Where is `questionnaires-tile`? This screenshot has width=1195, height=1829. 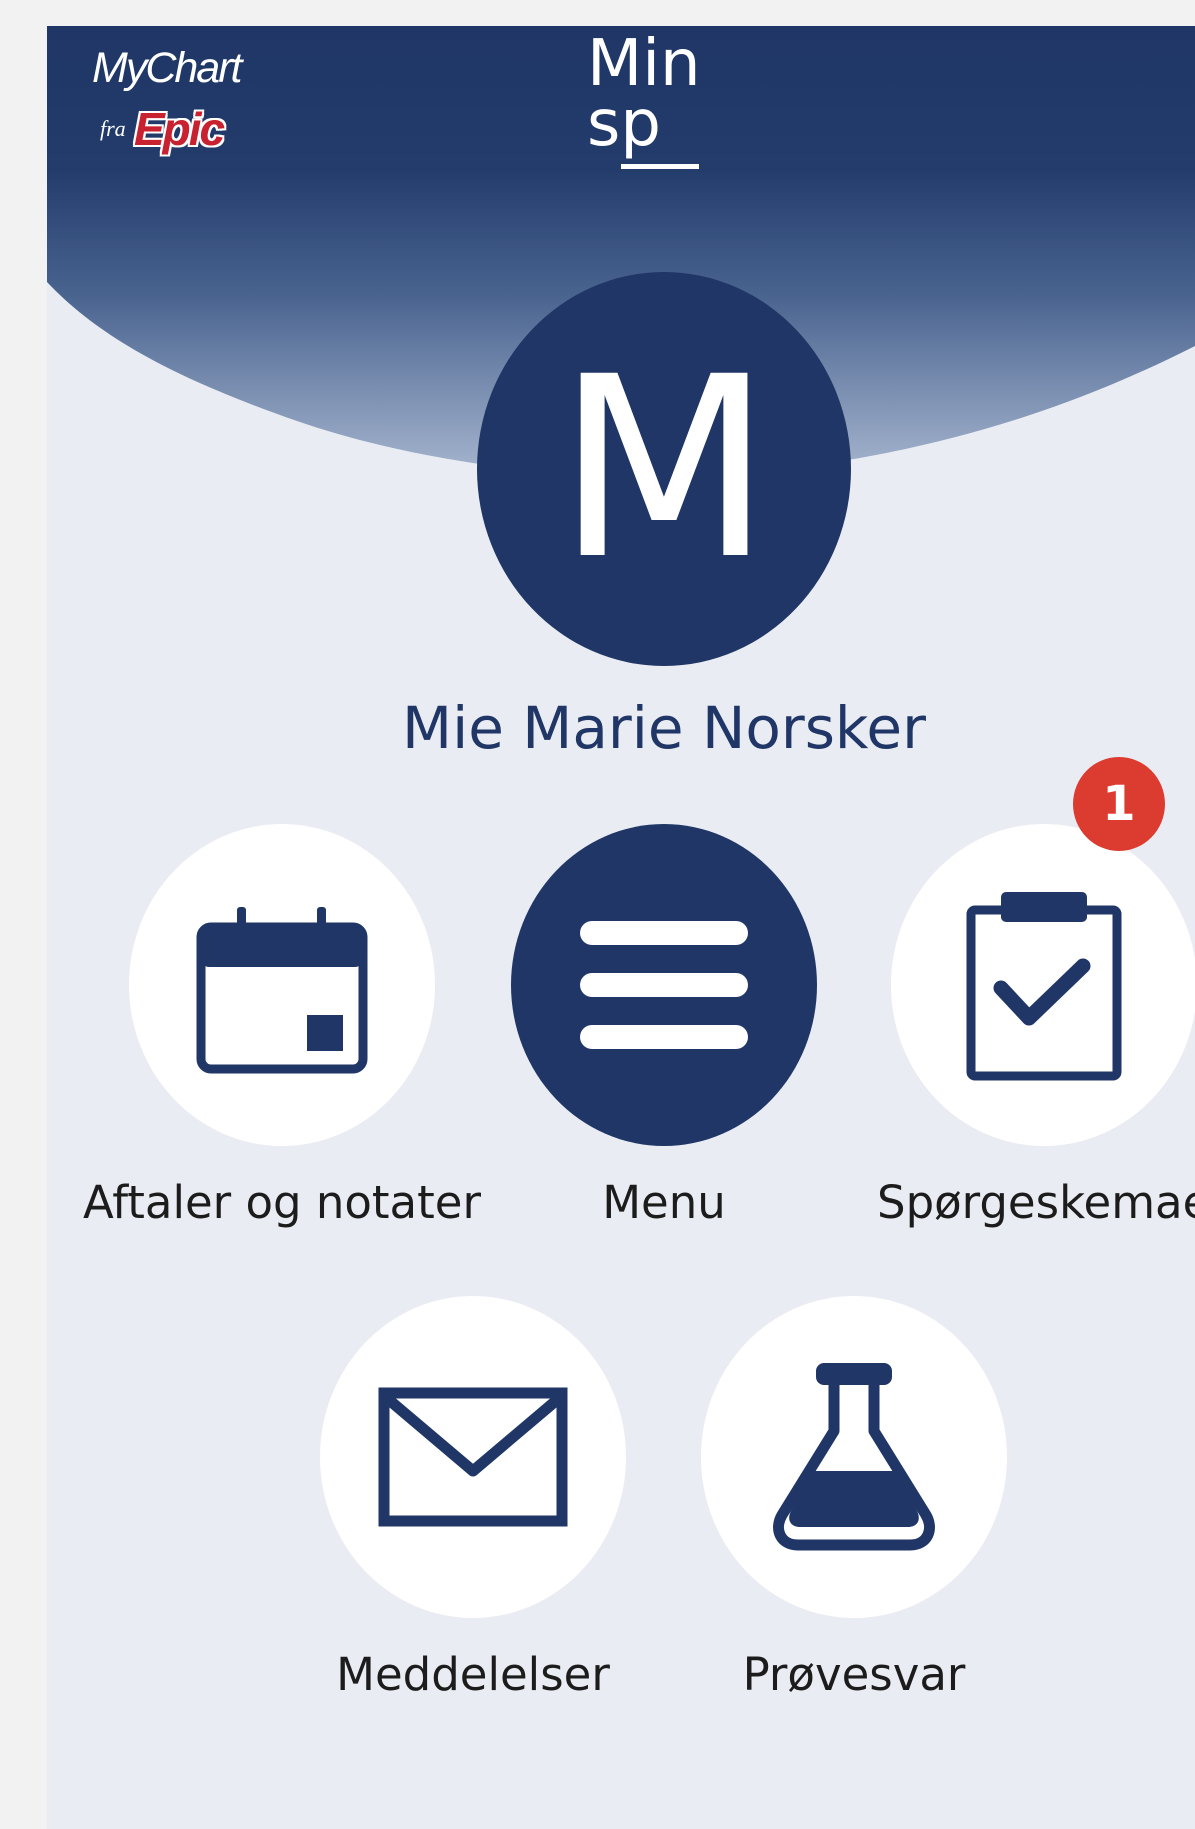
questionnaires-tile is located at coordinates (1043, 985).